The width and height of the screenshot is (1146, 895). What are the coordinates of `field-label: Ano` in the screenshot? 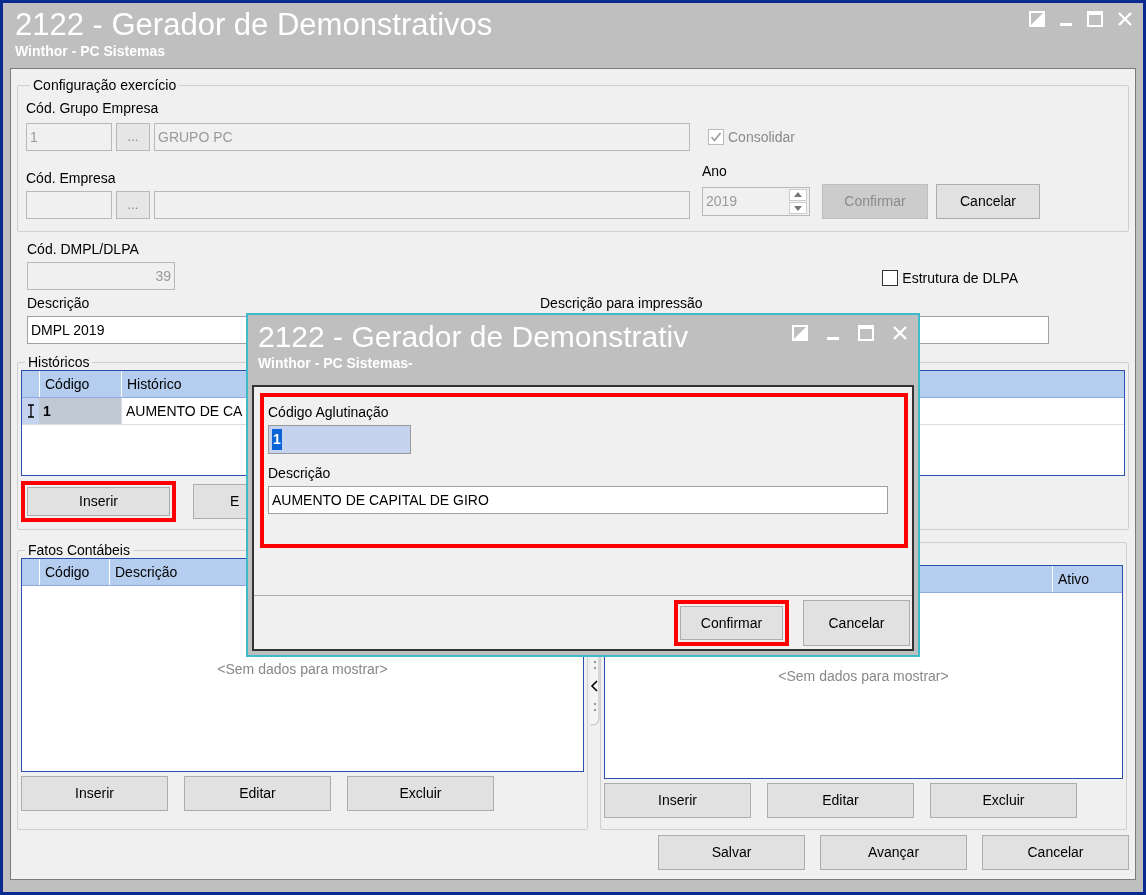 It's located at (715, 171).